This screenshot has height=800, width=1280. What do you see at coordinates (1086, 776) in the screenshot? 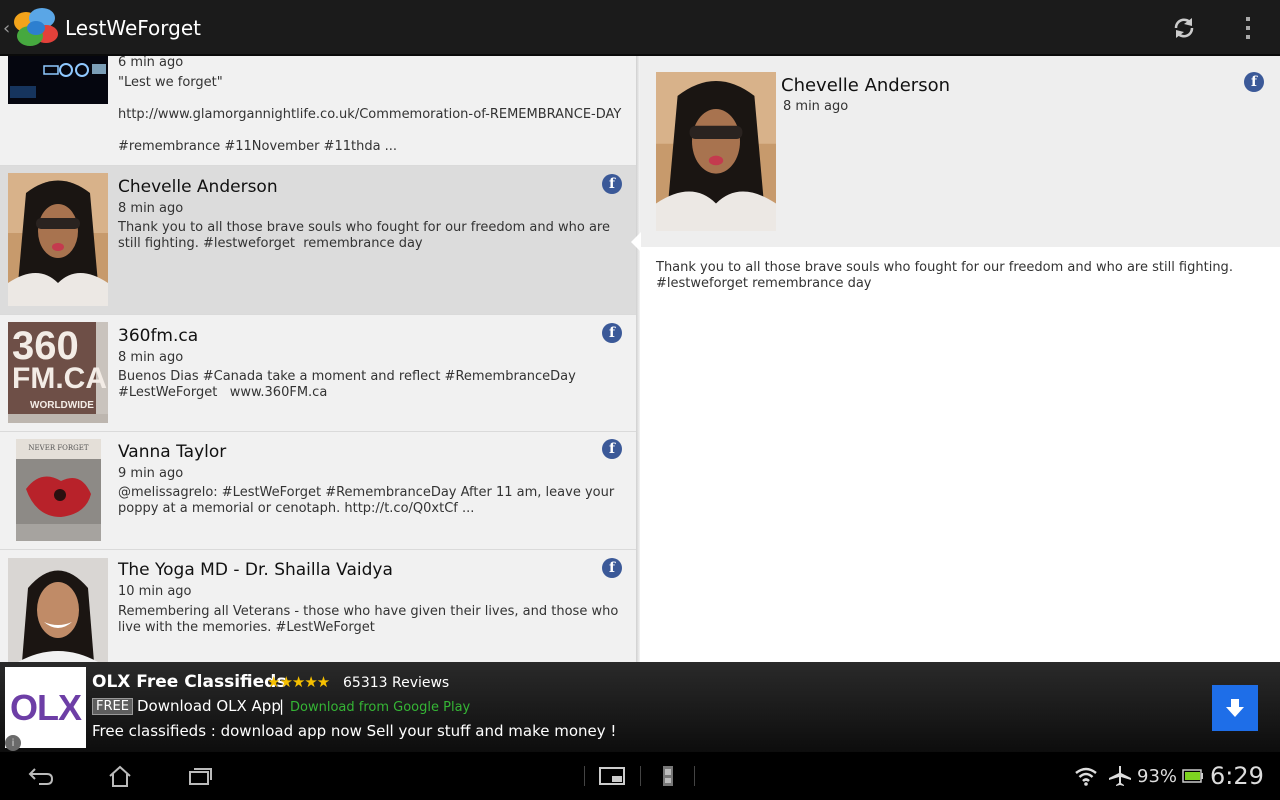
I see `wifi-icon` at bounding box center [1086, 776].